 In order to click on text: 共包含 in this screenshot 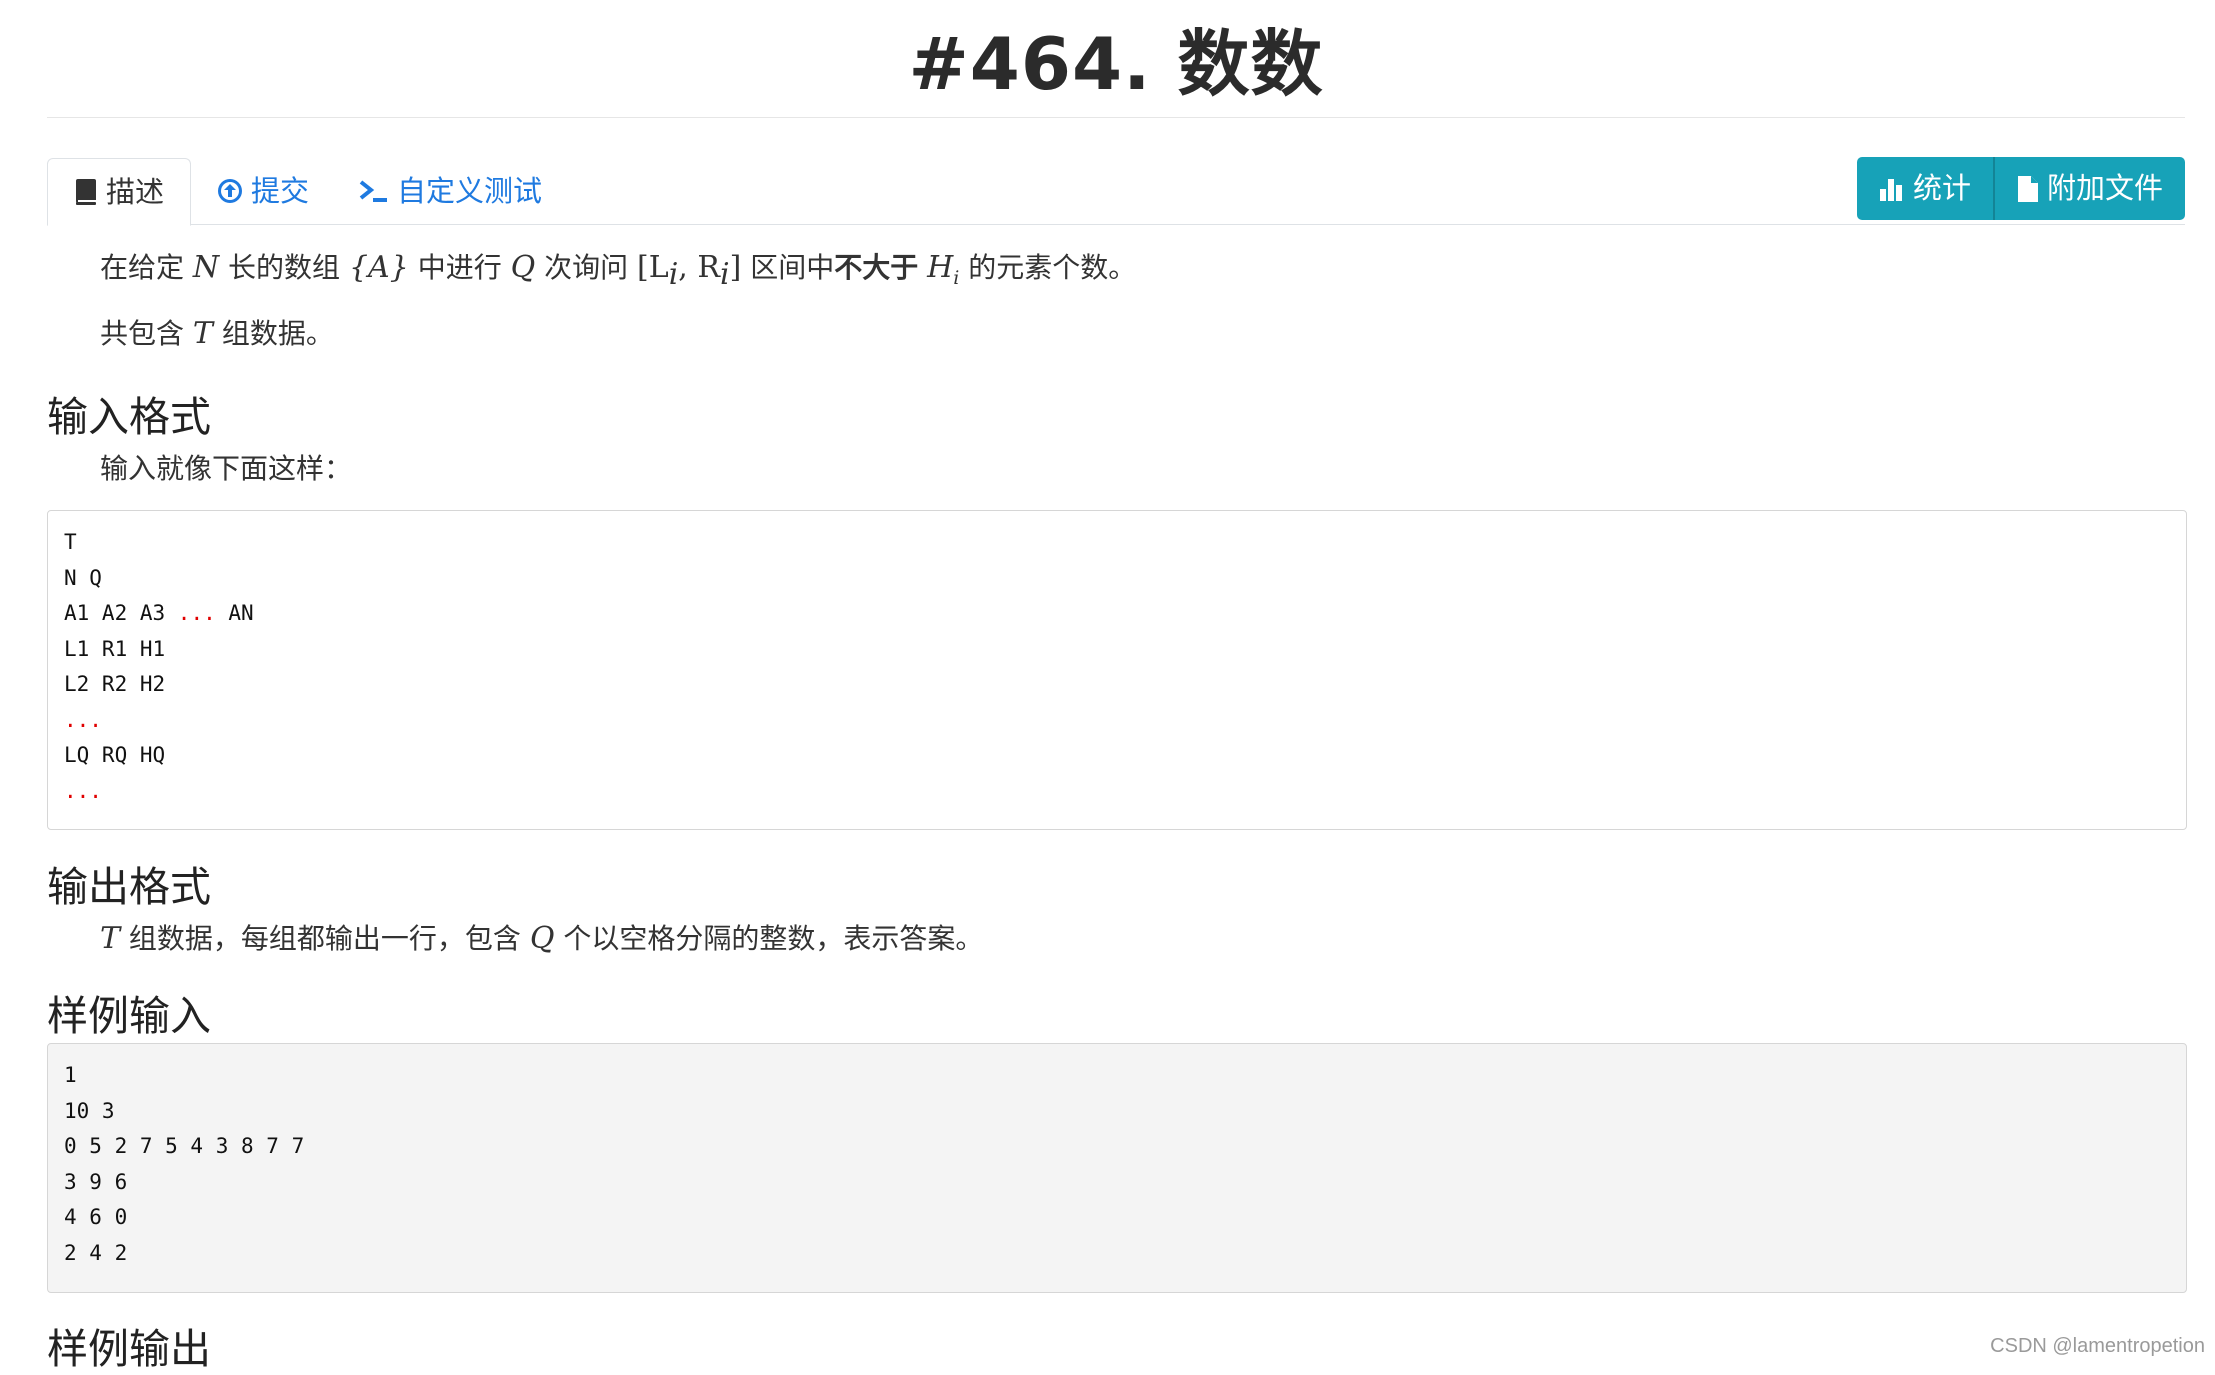, I will do `click(146, 333)`.